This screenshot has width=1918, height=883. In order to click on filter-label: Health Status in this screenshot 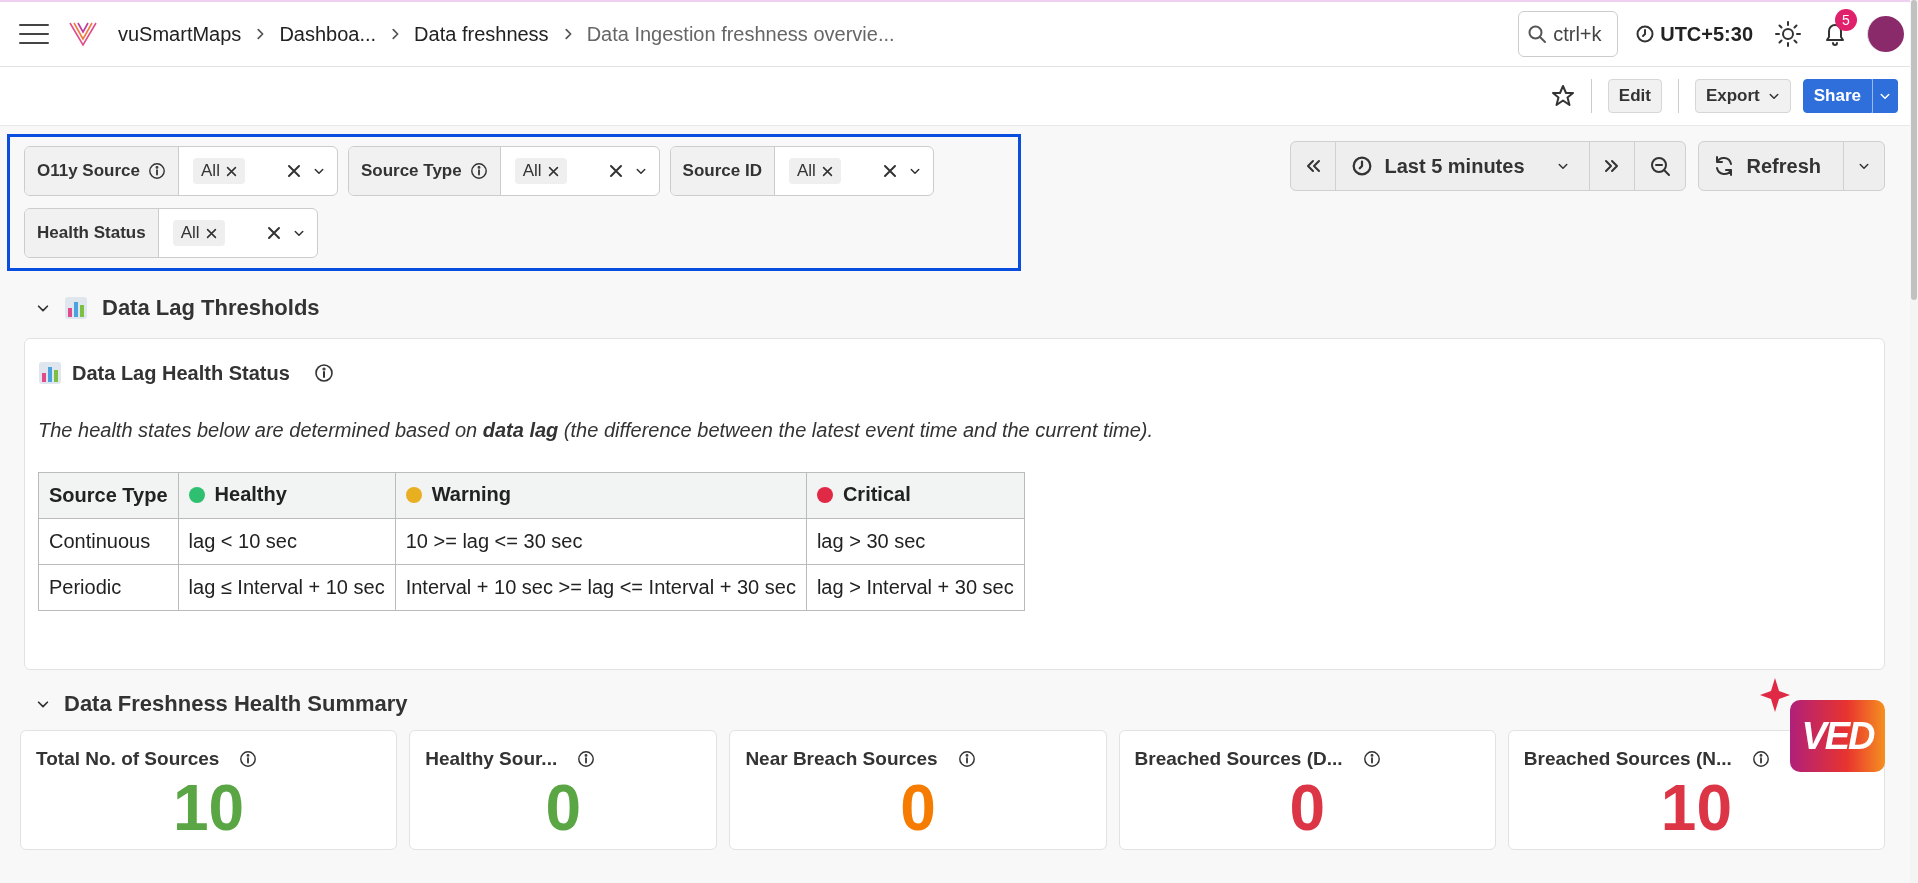, I will do `click(91, 233)`.